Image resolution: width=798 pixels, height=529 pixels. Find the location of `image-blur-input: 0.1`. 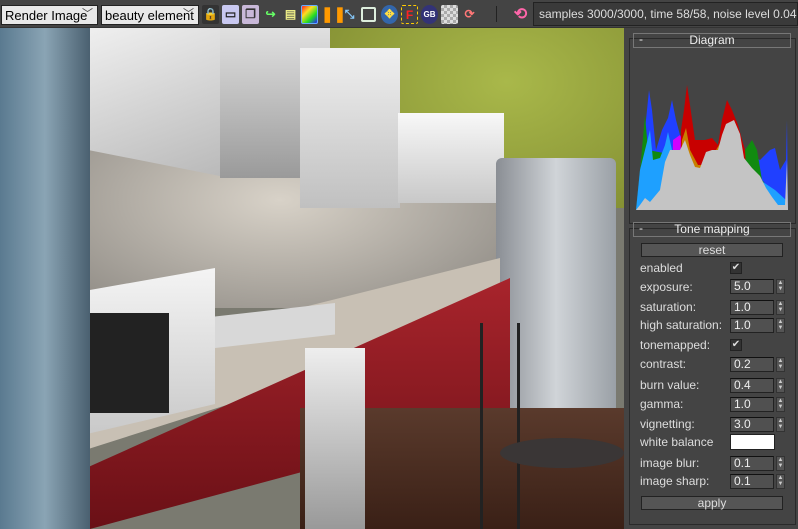

image-blur-input: 0.1 is located at coordinates (752, 463).